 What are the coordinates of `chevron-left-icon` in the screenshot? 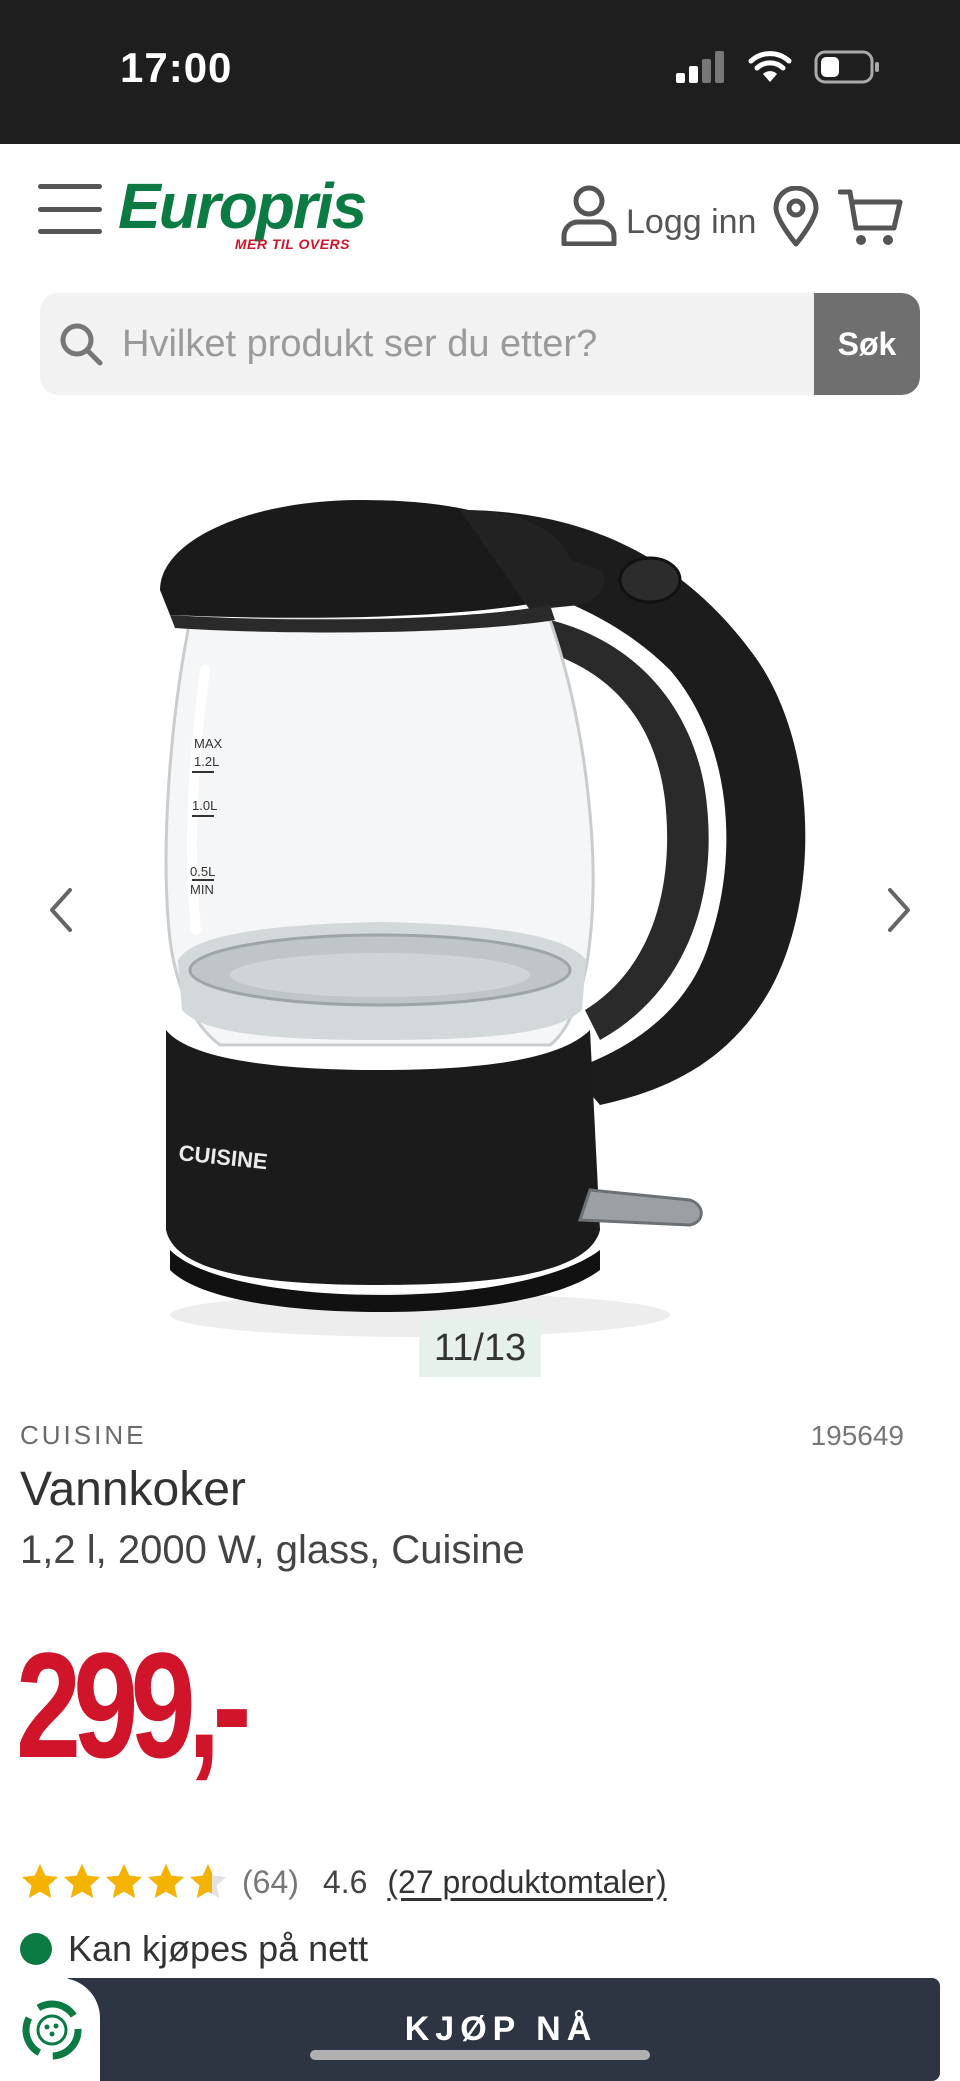 It's located at (60, 910).